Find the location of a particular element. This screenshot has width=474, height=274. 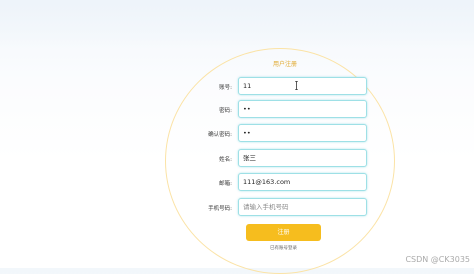

confirm-password-input: •• is located at coordinates (302, 133).